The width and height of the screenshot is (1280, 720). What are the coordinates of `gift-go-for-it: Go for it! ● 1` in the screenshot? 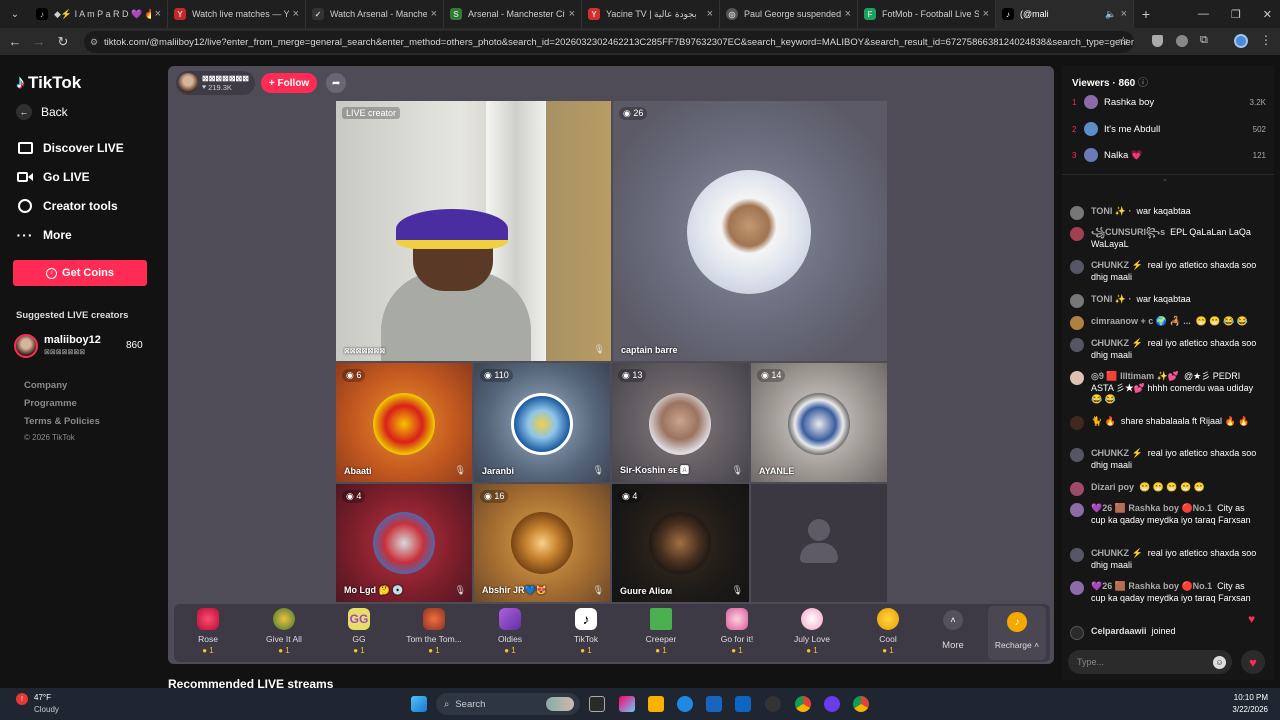 It's located at (737, 631).